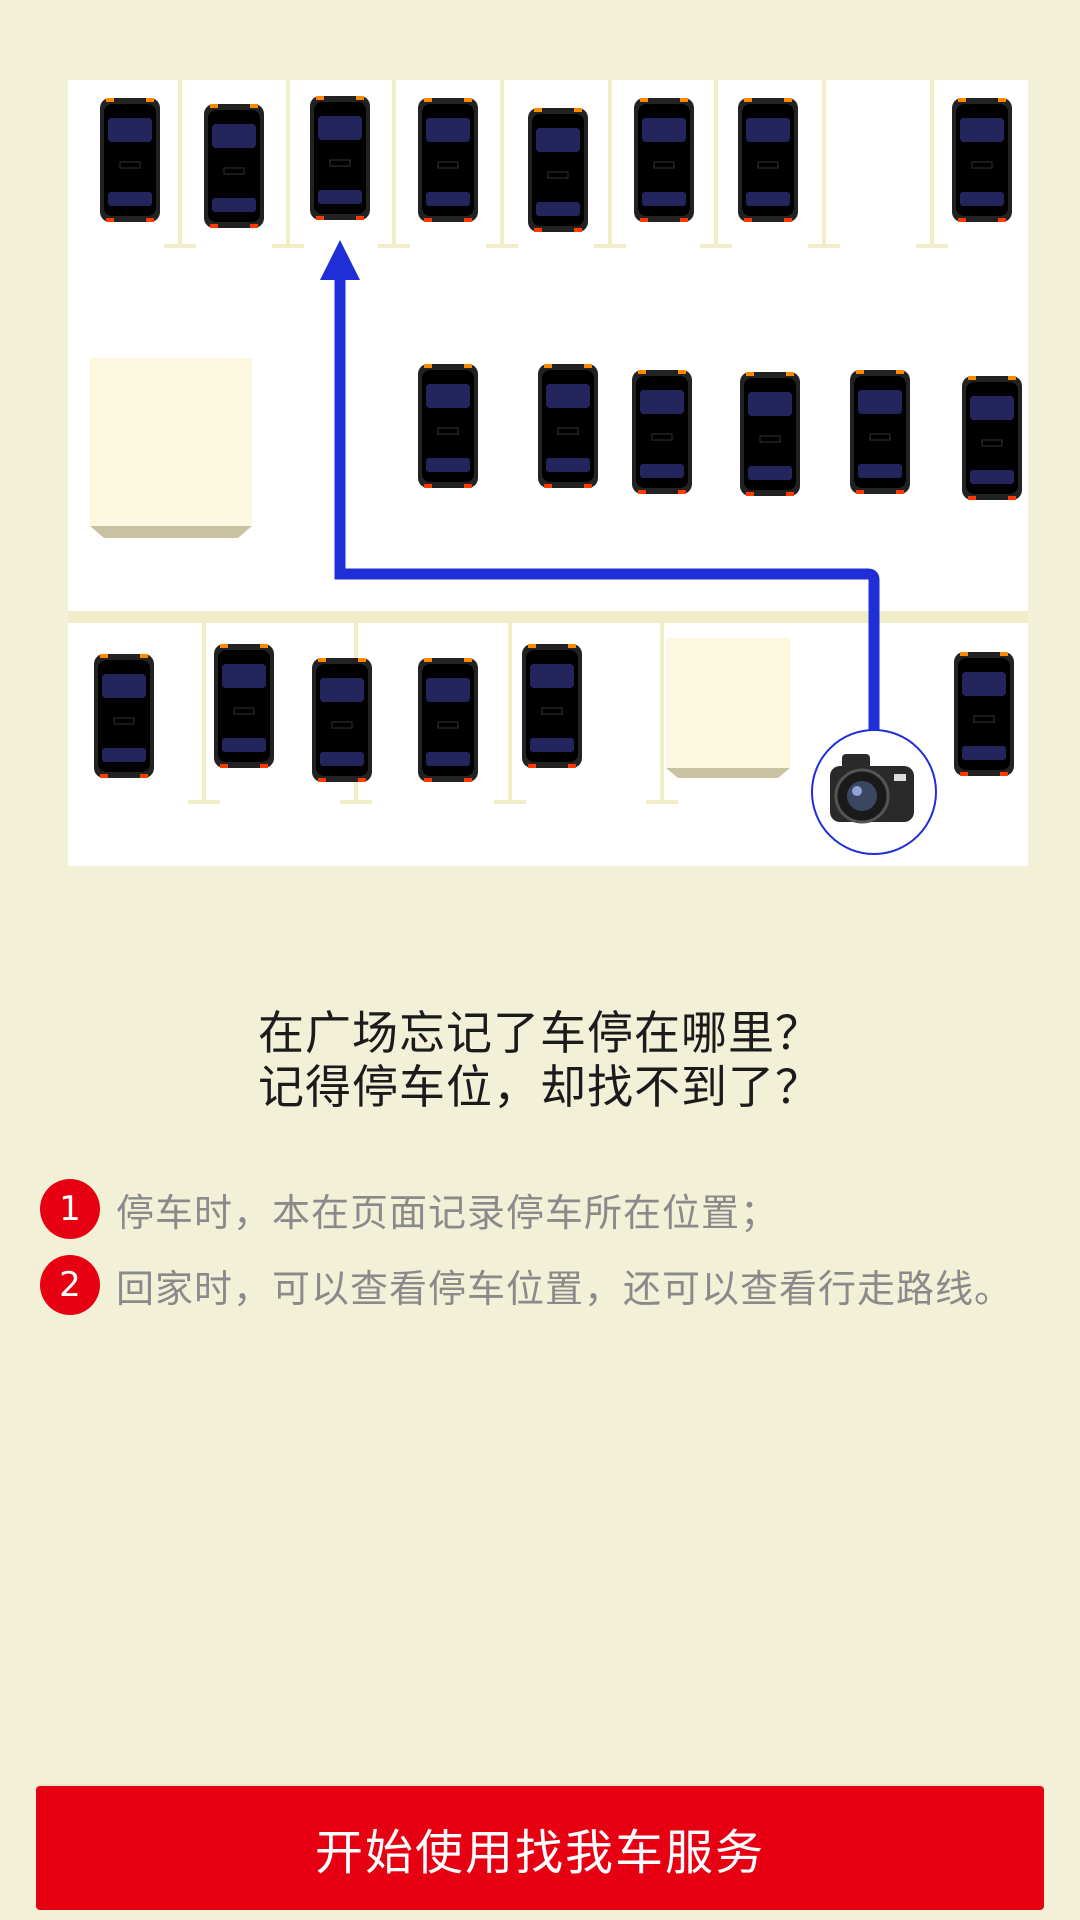 The height and width of the screenshot is (1920, 1080). I want to click on pillar-left, so click(171, 448).